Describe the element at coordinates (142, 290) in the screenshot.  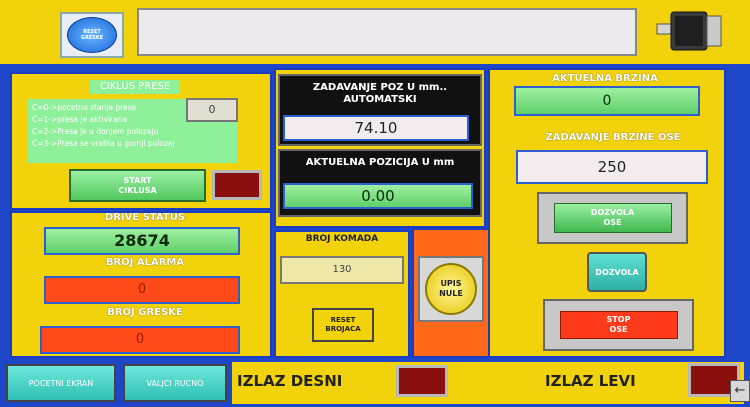
I see `alarm-count-value: 0` at that location.